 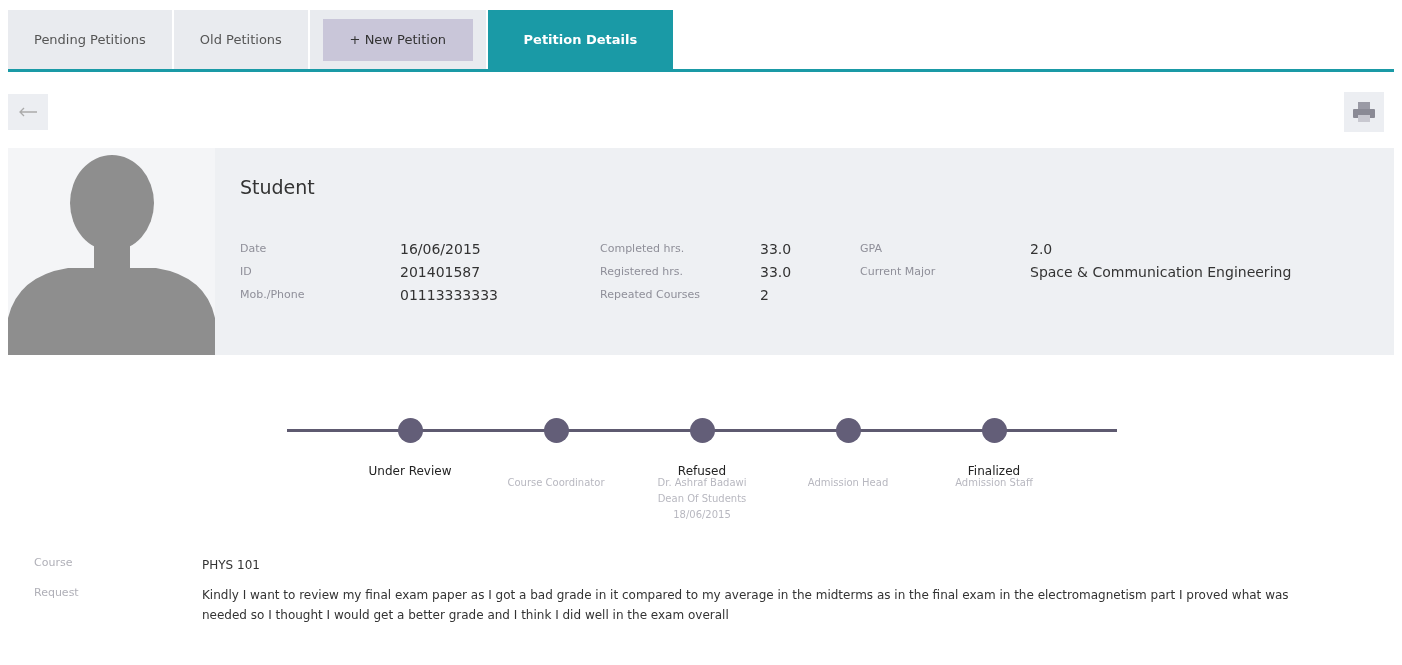 What do you see at coordinates (410, 471) in the screenshot?
I see `step-status: Under Review` at bounding box center [410, 471].